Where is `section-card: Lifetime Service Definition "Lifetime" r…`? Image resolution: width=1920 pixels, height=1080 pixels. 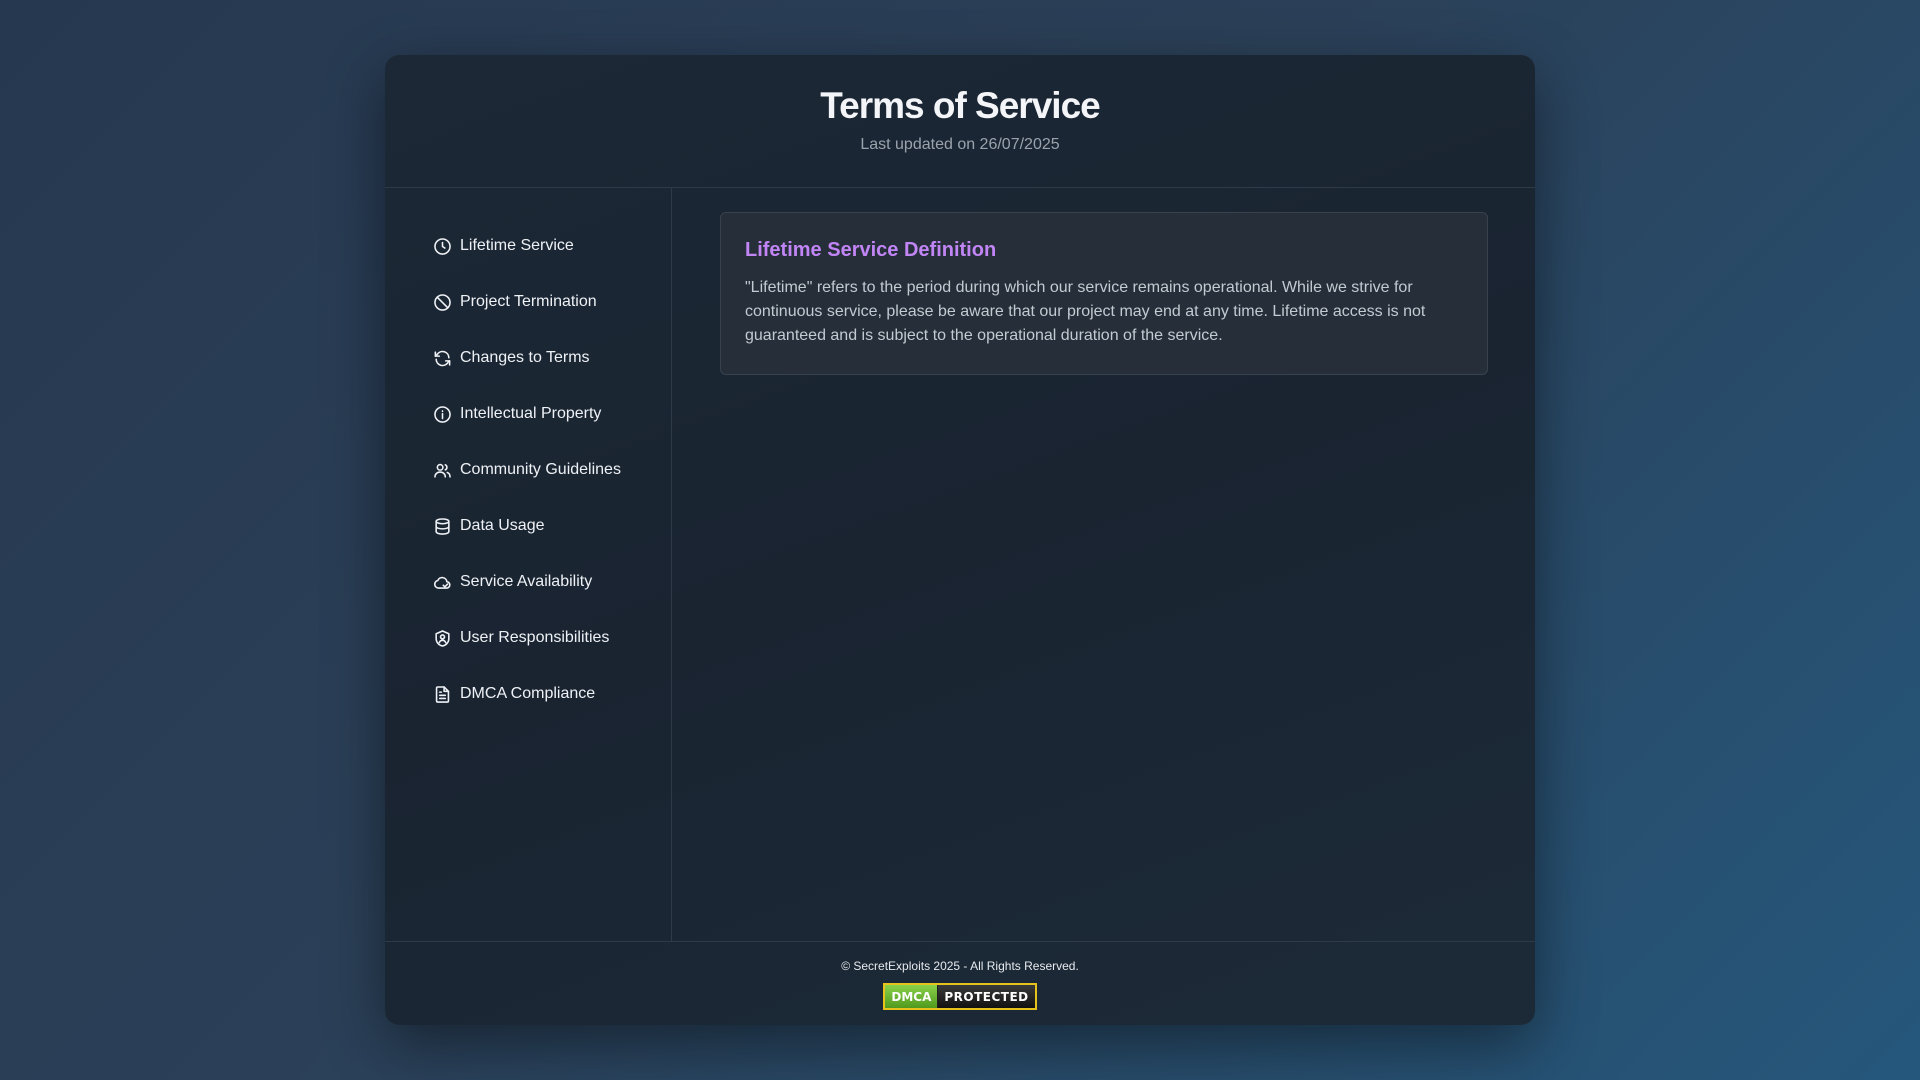 section-card: Lifetime Service Definition "Lifetime" r… is located at coordinates (1104, 293).